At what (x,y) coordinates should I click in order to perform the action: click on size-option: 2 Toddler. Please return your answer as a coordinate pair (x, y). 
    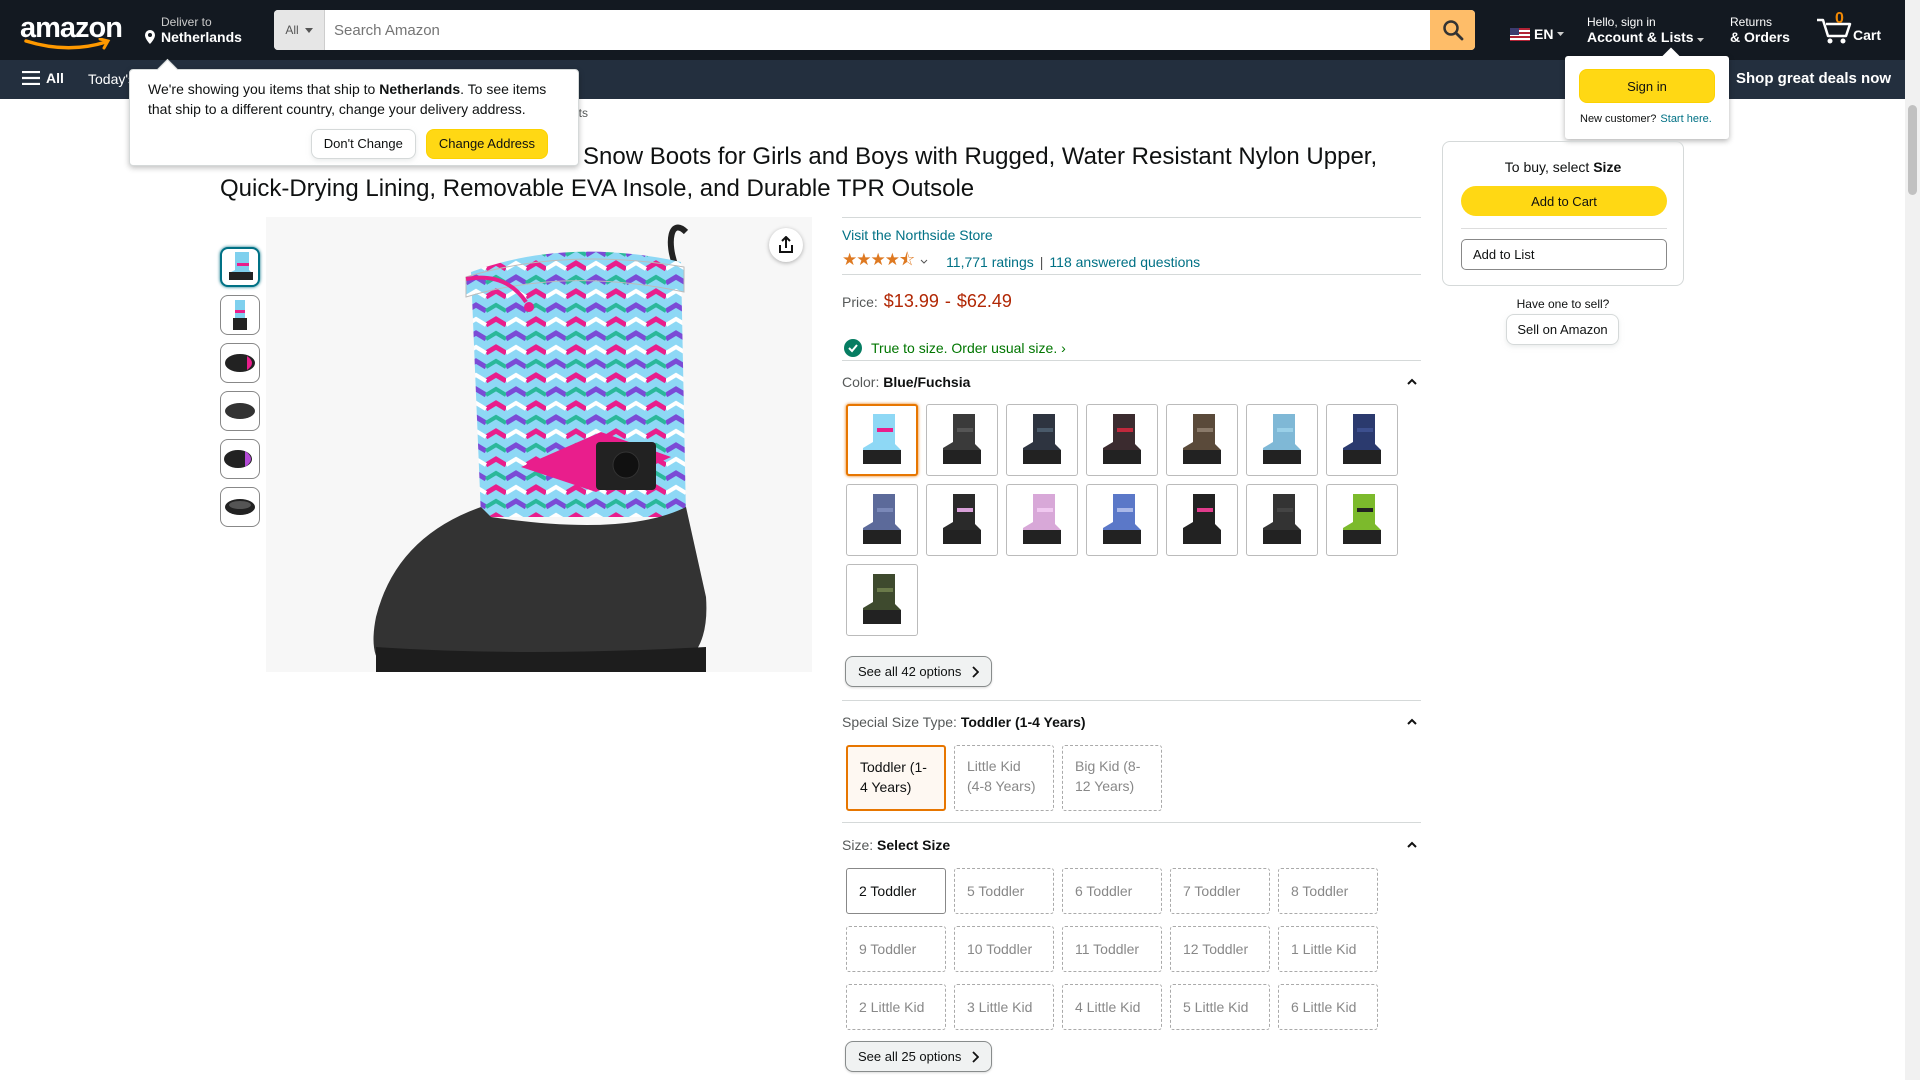
    Looking at the image, I should click on (896, 891).